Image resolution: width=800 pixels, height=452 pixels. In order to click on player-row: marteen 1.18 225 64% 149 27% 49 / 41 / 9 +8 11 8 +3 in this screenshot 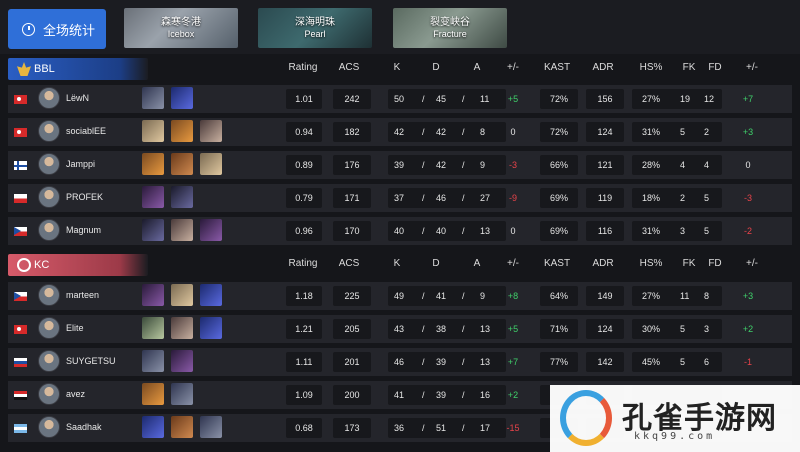, I will do `click(400, 296)`.